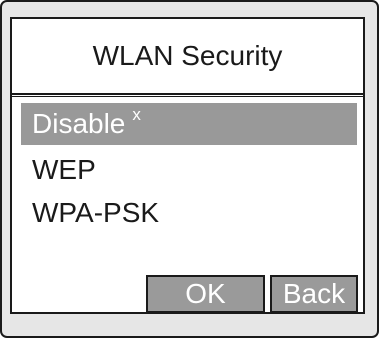  What do you see at coordinates (136, 114) in the screenshot?
I see `selected-marker-icon: x` at bounding box center [136, 114].